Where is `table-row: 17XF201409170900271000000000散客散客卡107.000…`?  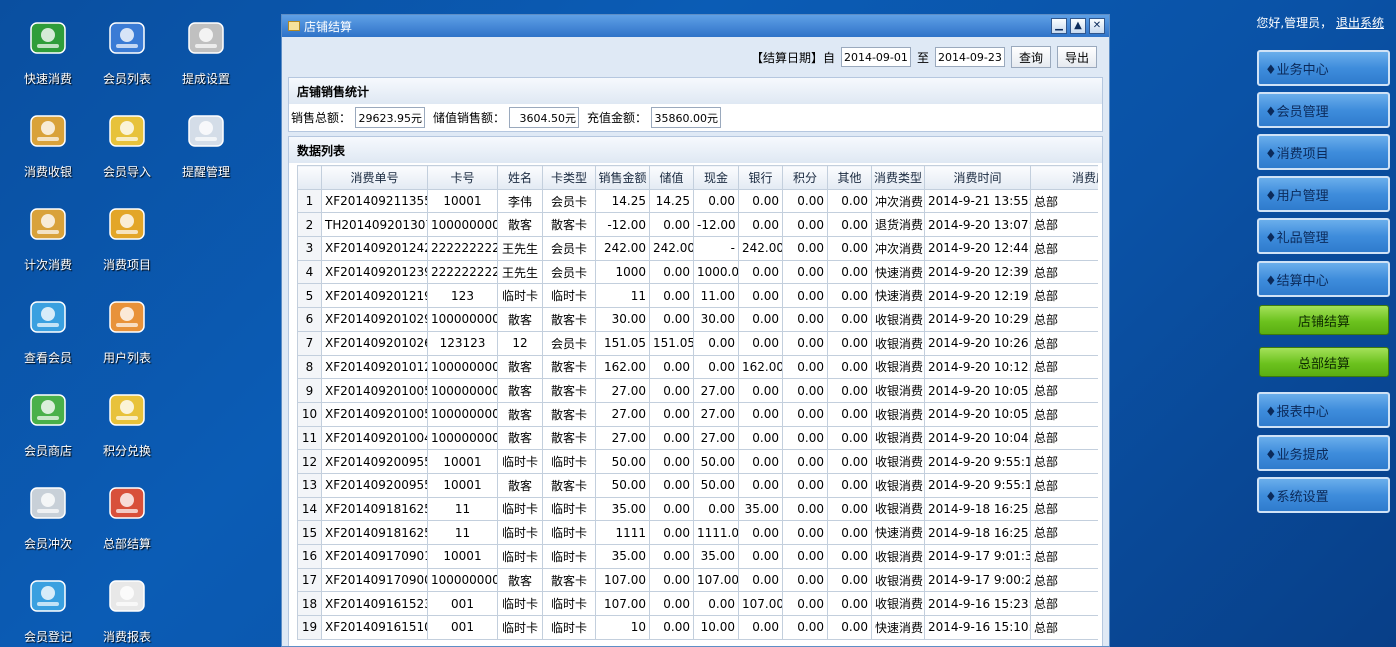
table-row: 17XF201409170900271000000000散客散客卡107.000… is located at coordinates (697, 580).